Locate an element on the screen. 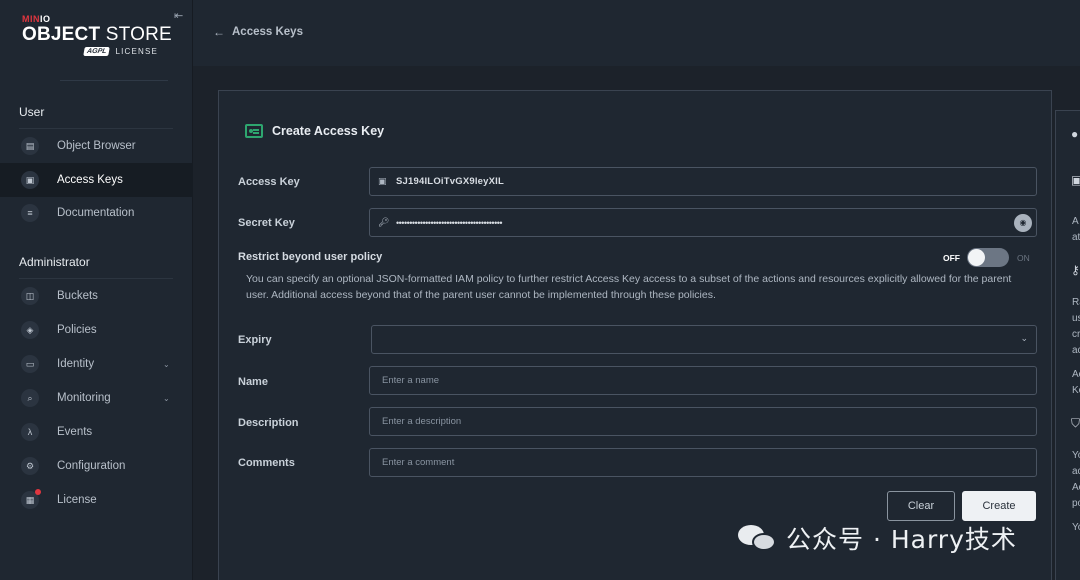 The height and width of the screenshot is (580, 1080). panel-header: Create Access Key is located at coordinates (314, 131).